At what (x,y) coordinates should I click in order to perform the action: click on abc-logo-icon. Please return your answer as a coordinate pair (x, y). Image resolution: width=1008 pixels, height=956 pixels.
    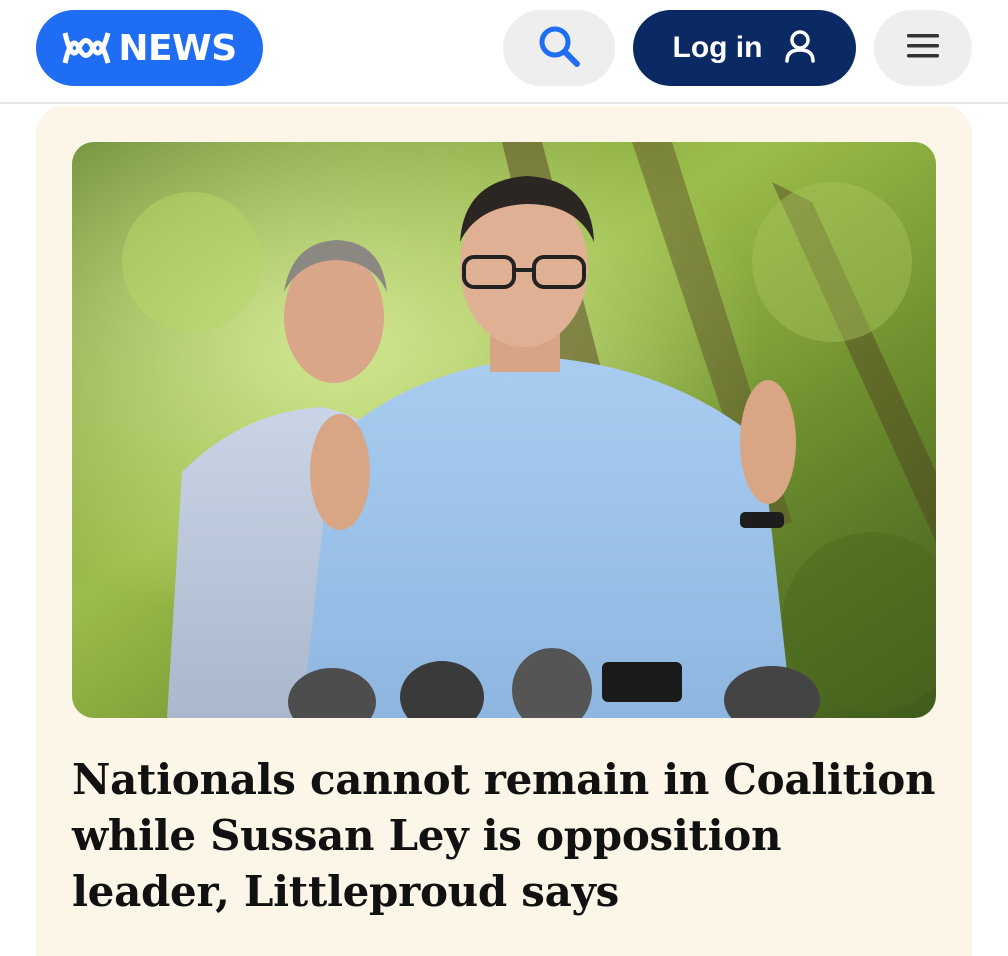
    Looking at the image, I should click on (87, 48).